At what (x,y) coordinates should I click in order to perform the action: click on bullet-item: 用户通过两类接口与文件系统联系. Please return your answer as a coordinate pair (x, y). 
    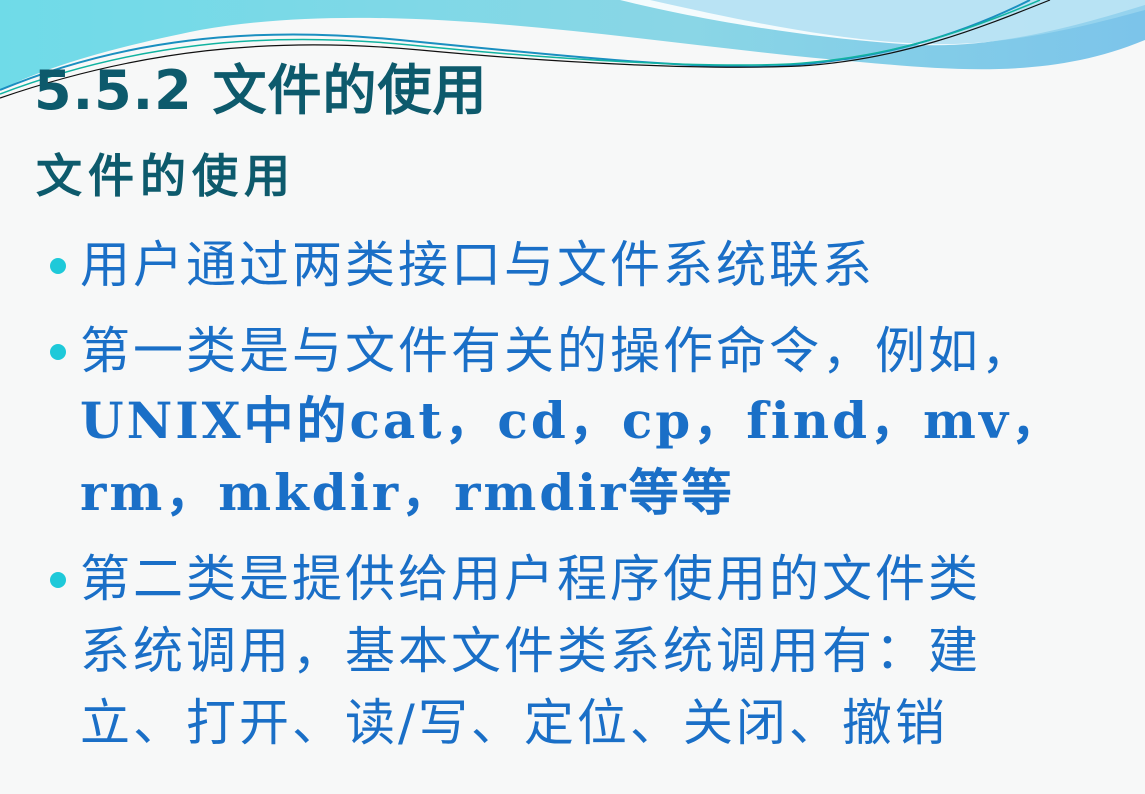
    Looking at the image, I should click on (477, 265).